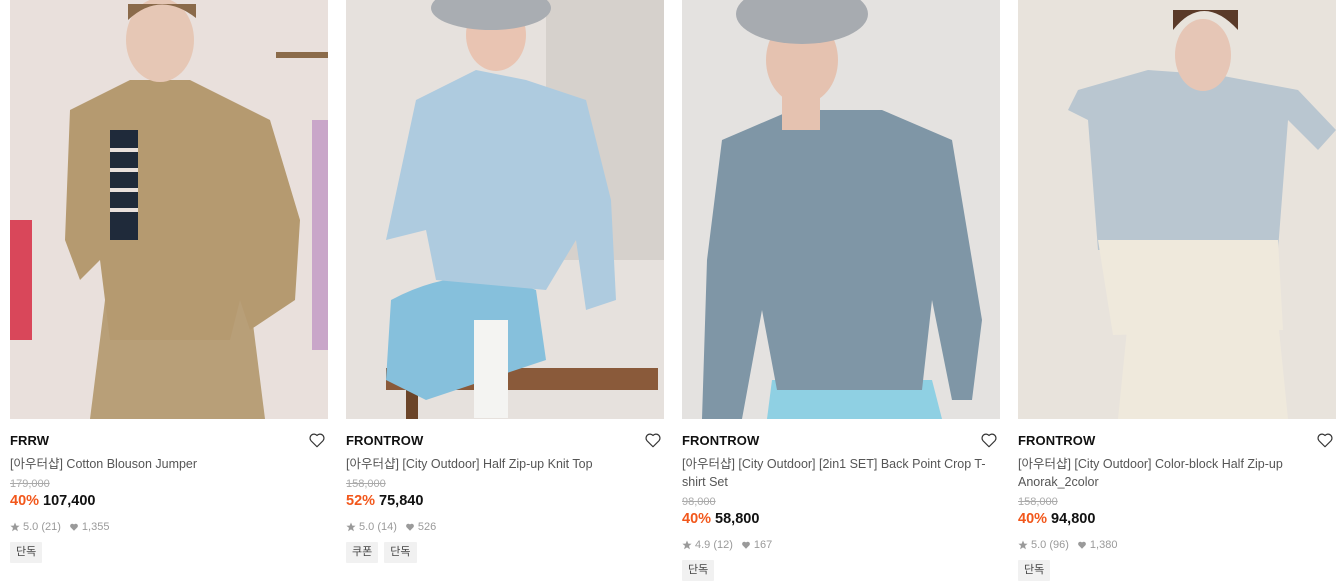  Describe the element at coordinates (505, 527) in the screenshot. I see `product-stats: 5.0 (14) 526` at that location.